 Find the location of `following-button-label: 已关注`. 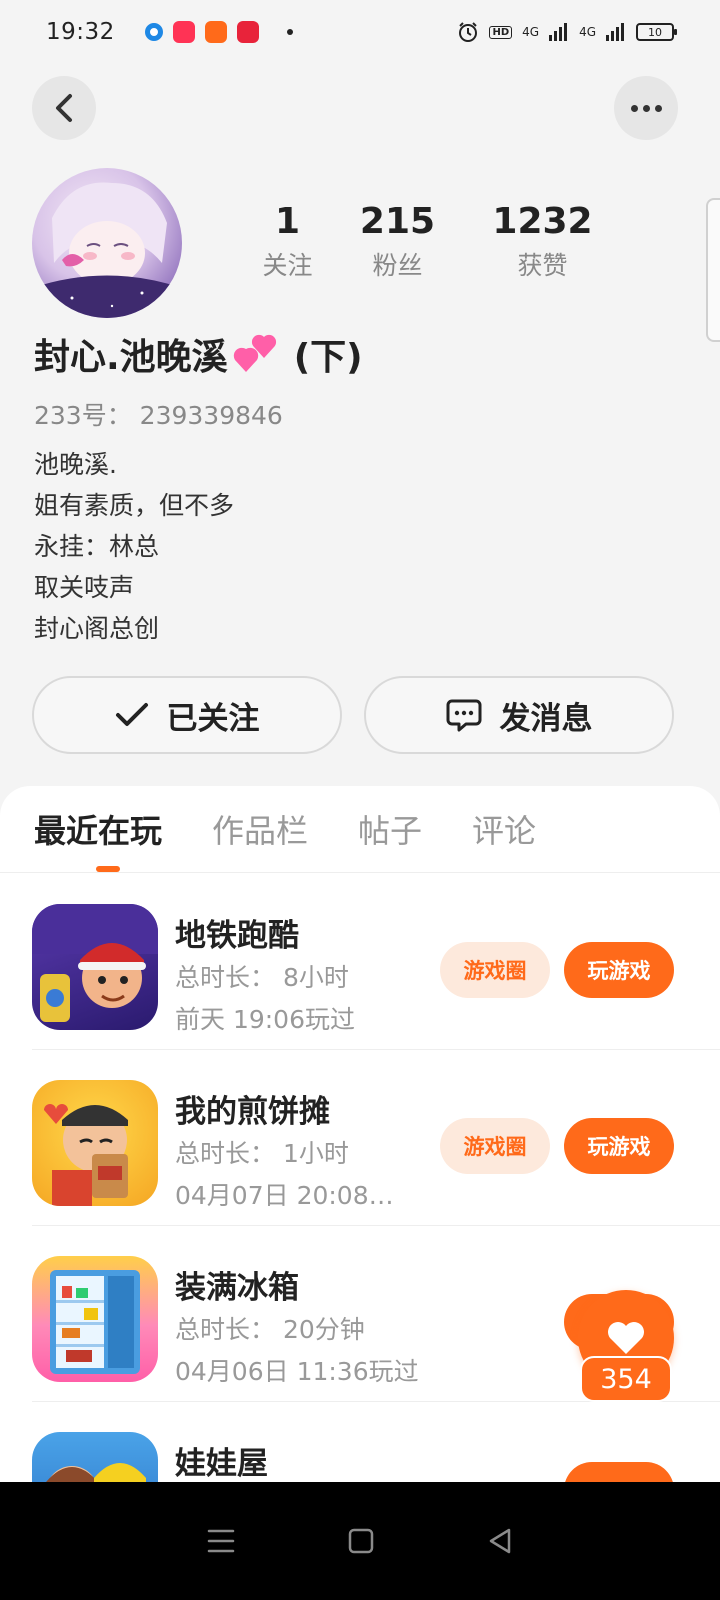

following-button-label: 已关注 is located at coordinates (213, 718).